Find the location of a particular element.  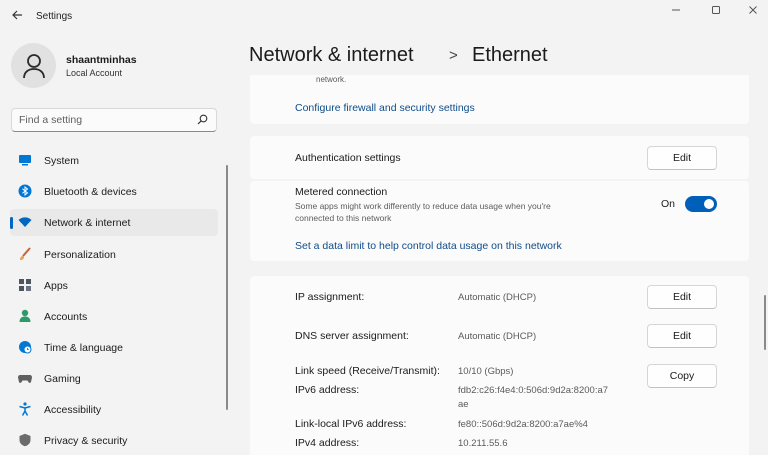

dns-assignment-edit-button: Edit is located at coordinates (682, 336).